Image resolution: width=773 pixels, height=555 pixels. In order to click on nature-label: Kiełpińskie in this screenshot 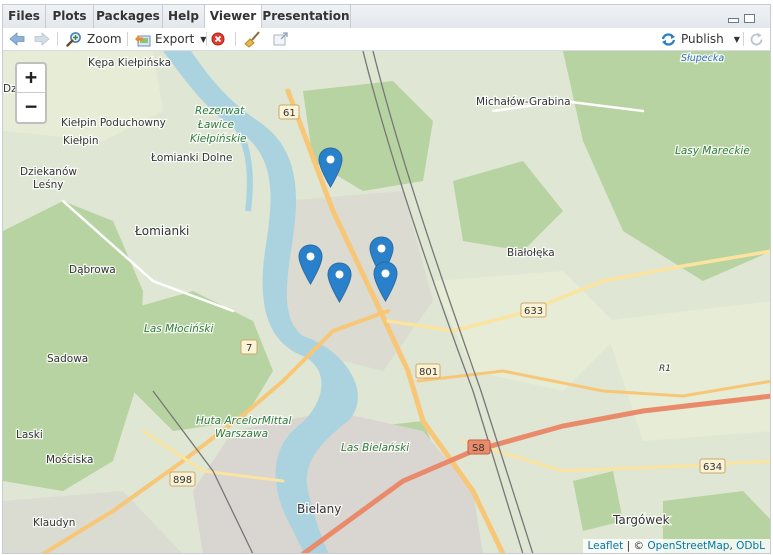, I will do `click(218, 139)`.